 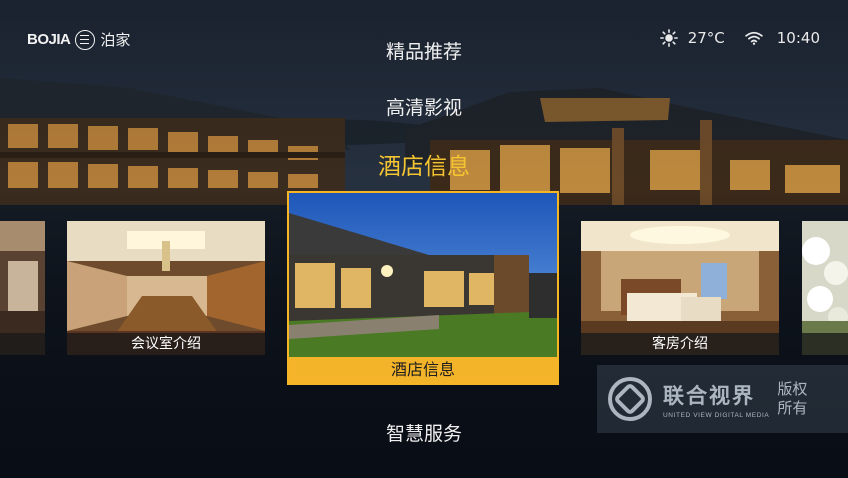 I want to click on card-partial-right, so click(x=825, y=288).